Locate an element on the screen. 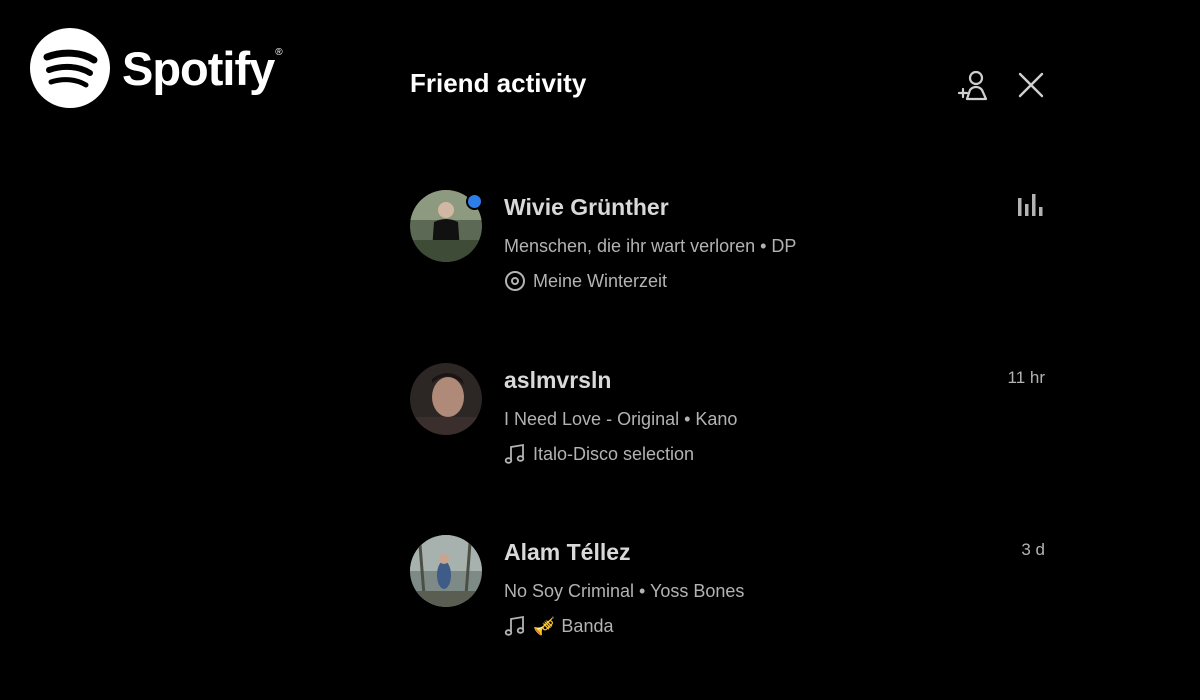 The width and height of the screenshot is (1200, 700). track-info: I Need Love - Original • Kano is located at coordinates (620, 419).